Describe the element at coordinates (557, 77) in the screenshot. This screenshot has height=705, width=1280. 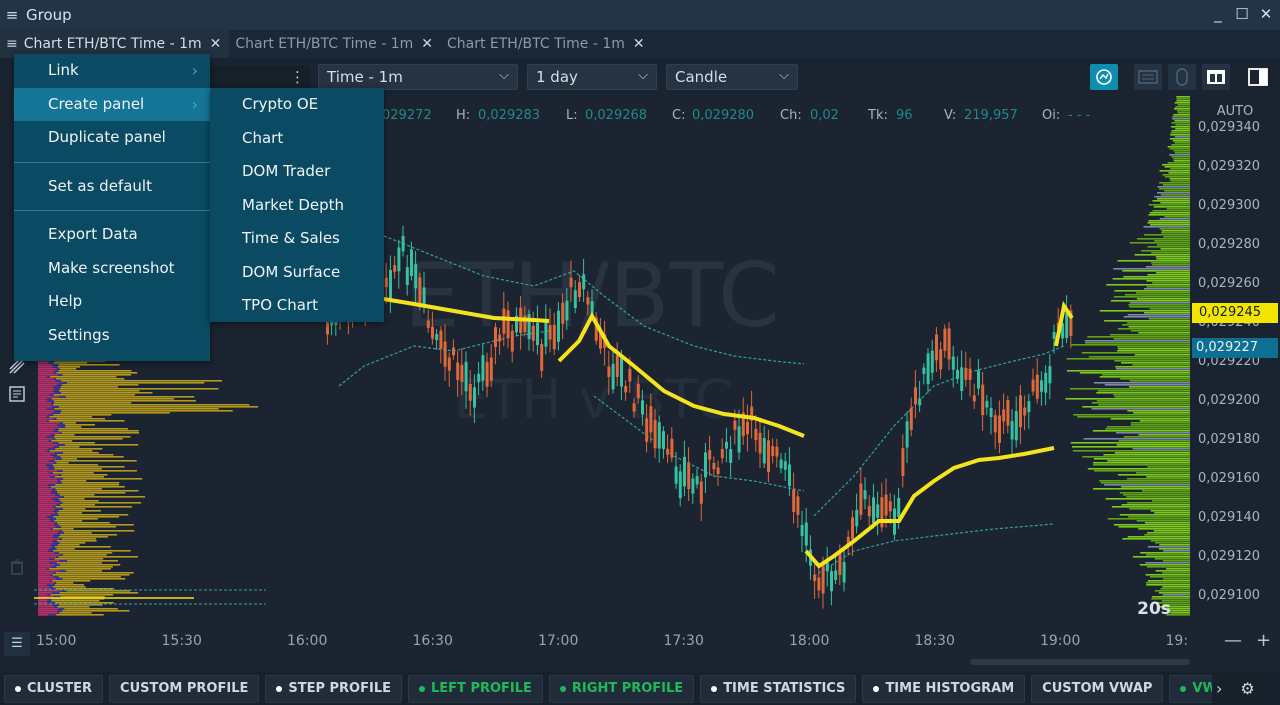
I see `range-value: 1 day` at that location.